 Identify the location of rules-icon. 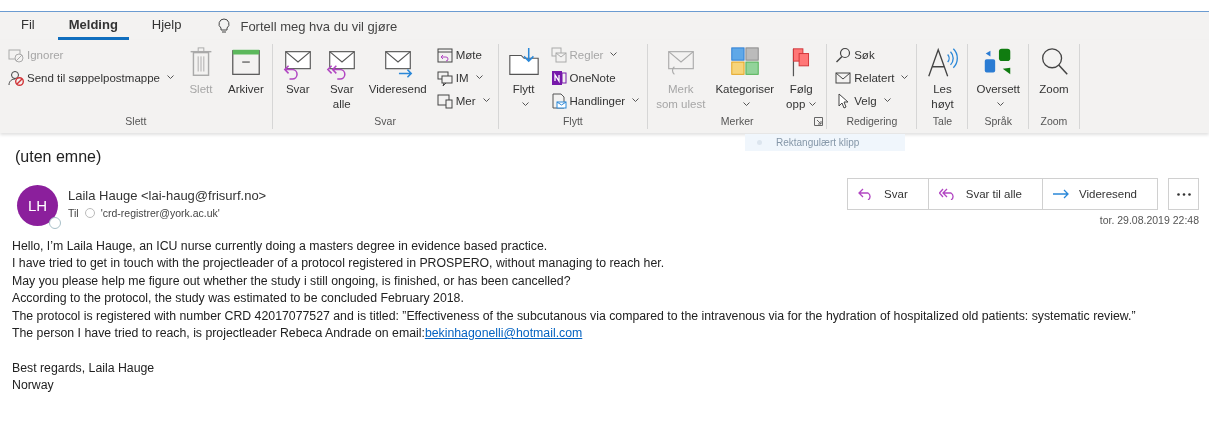
(558, 54).